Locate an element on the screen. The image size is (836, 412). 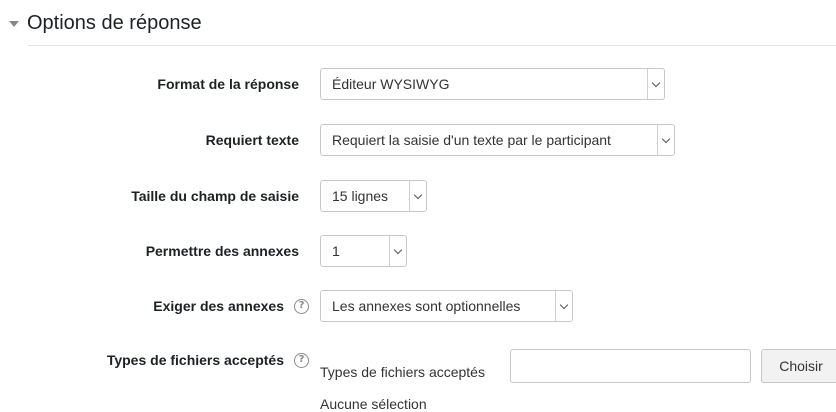
field-attachments-allowed: Permettre des annexes 1 is located at coordinates (418, 251).